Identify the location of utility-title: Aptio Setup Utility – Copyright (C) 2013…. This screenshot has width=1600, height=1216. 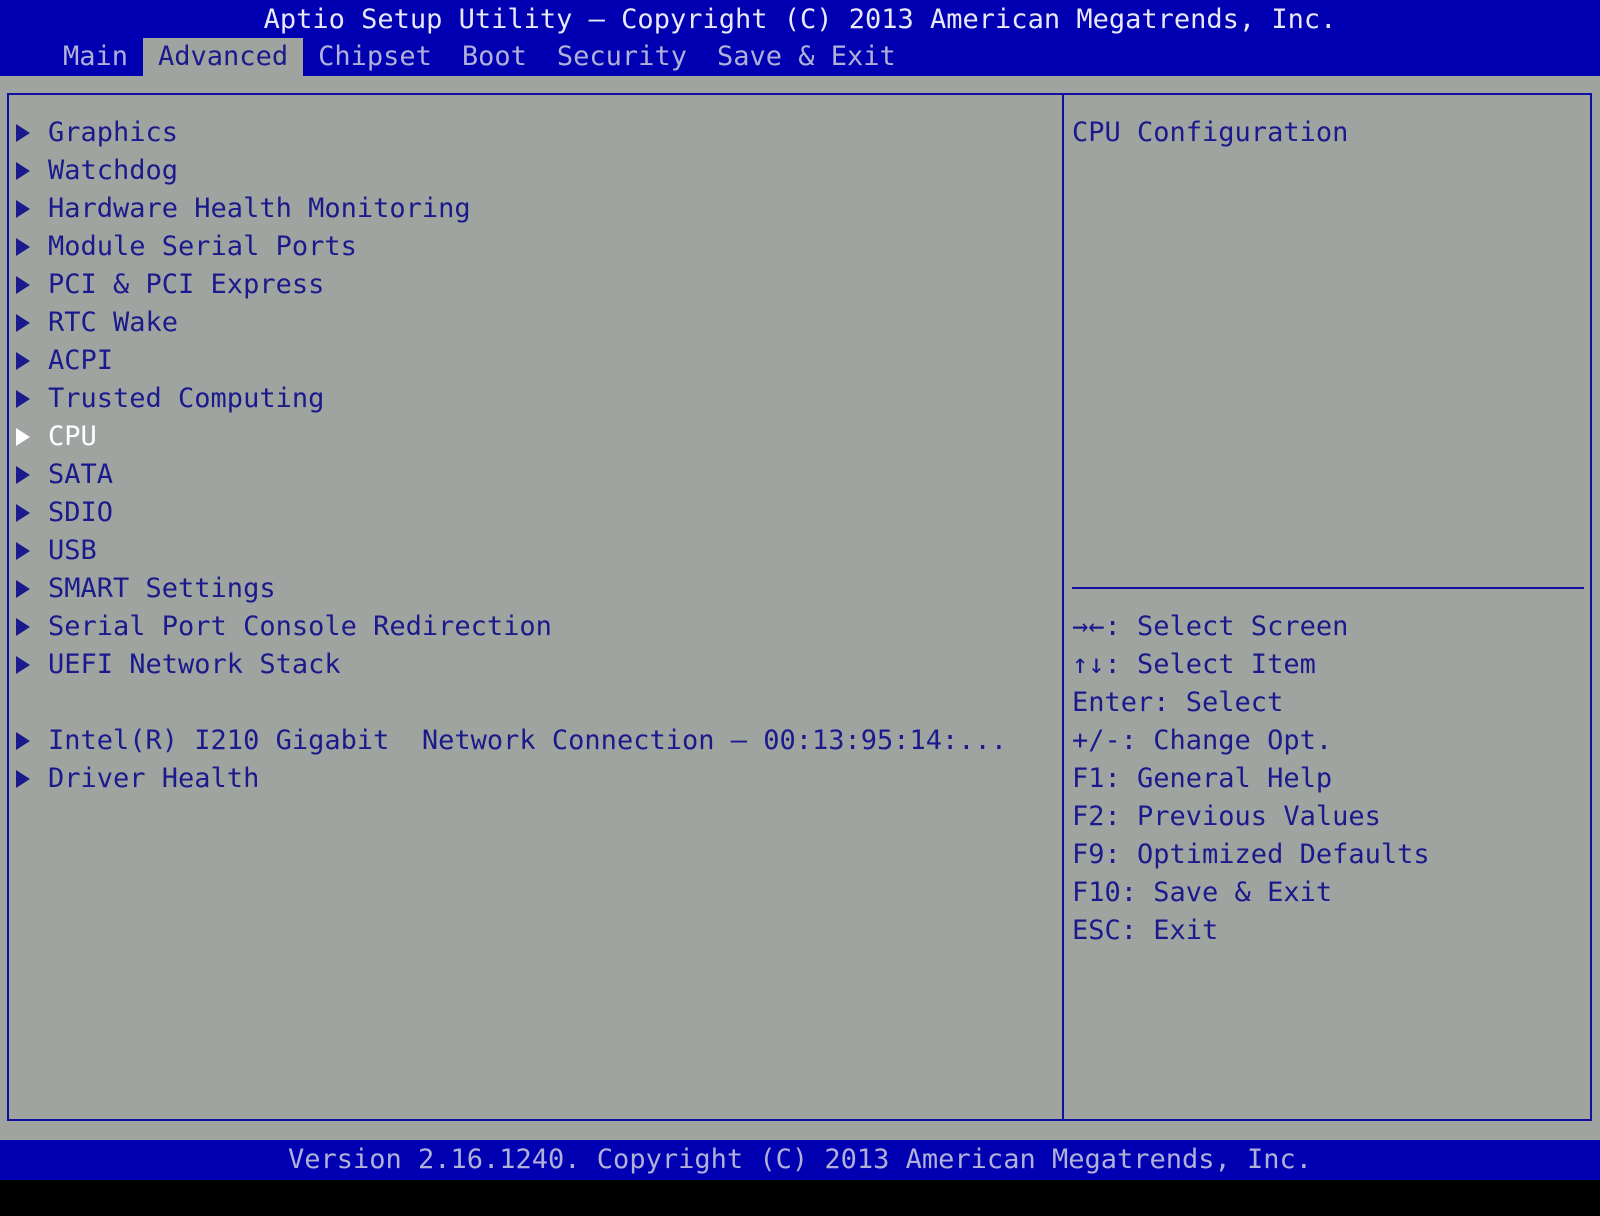
(800, 19).